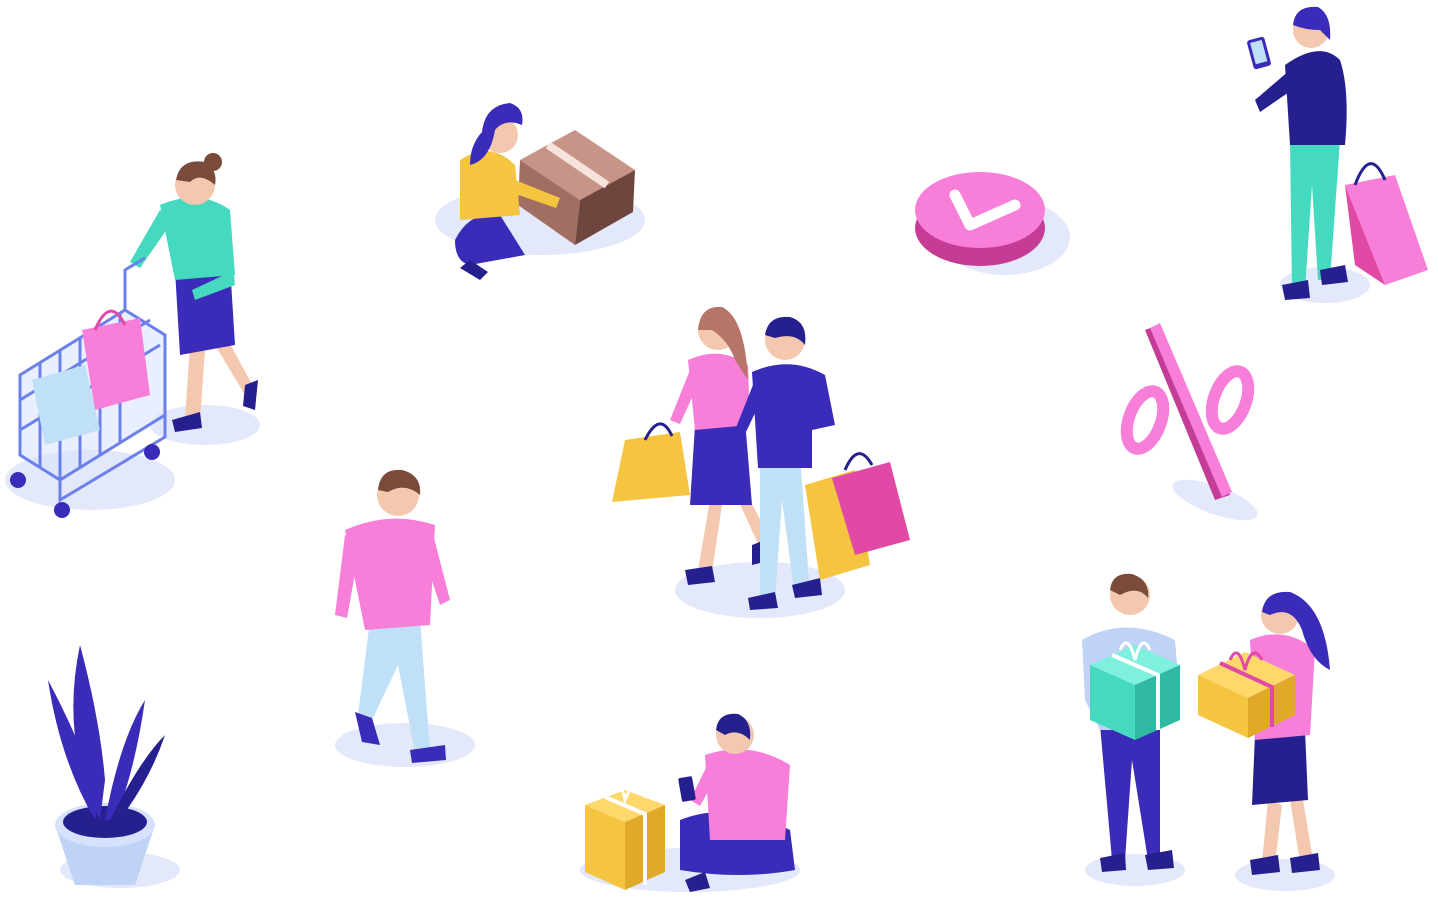 The width and height of the screenshot is (1438, 897). What do you see at coordinates (1189, 422) in the screenshot?
I see `percent-sign-icon` at bounding box center [1189, 422].